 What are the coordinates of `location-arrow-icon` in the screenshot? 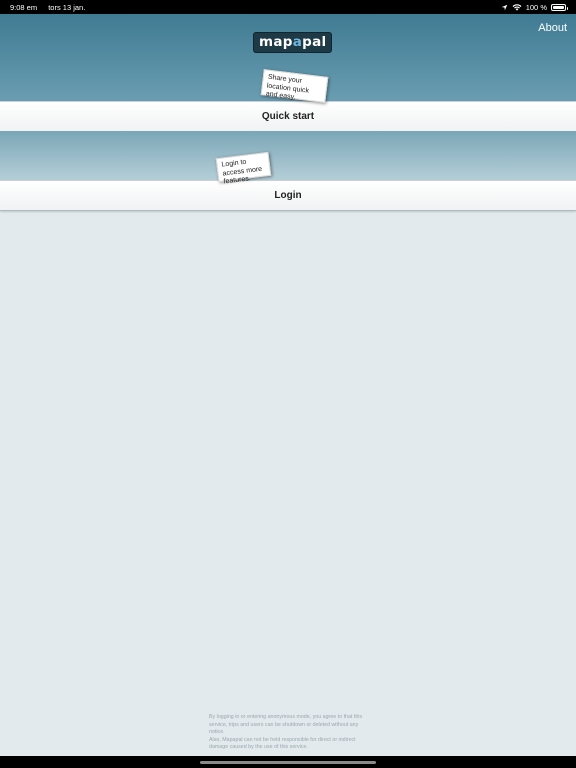 It's located at (504, 7).